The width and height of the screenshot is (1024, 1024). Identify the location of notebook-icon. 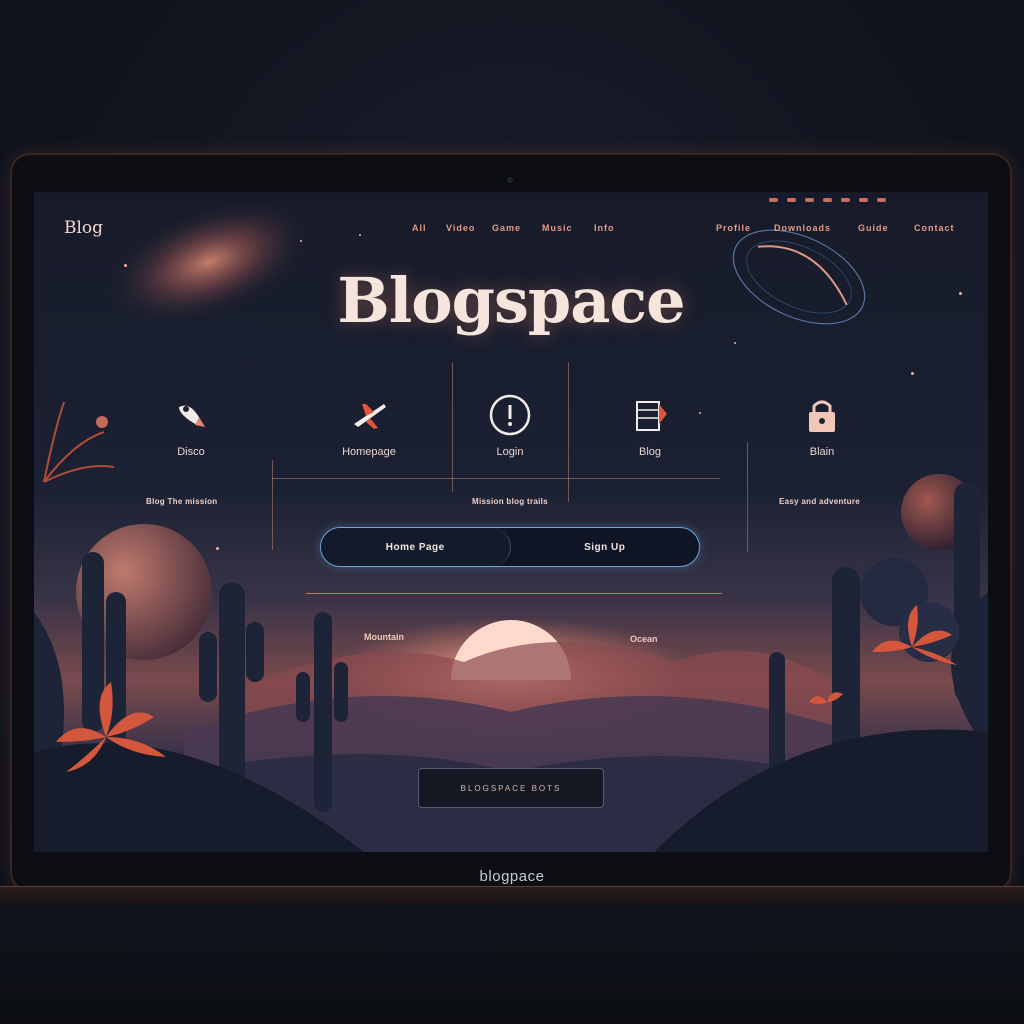
(650, 415).